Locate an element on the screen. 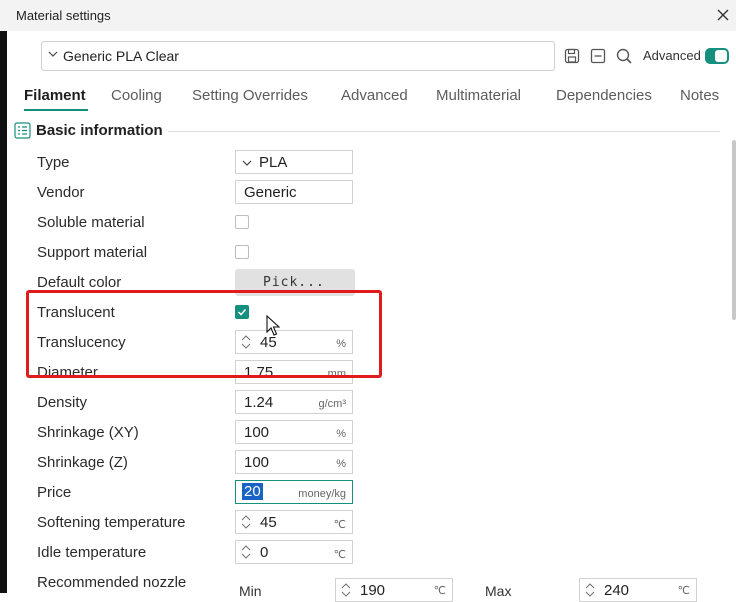 The height and width of the screenshot is (602, 736). shrinkage-z-value: 100 is located at coordinates (257, 462).